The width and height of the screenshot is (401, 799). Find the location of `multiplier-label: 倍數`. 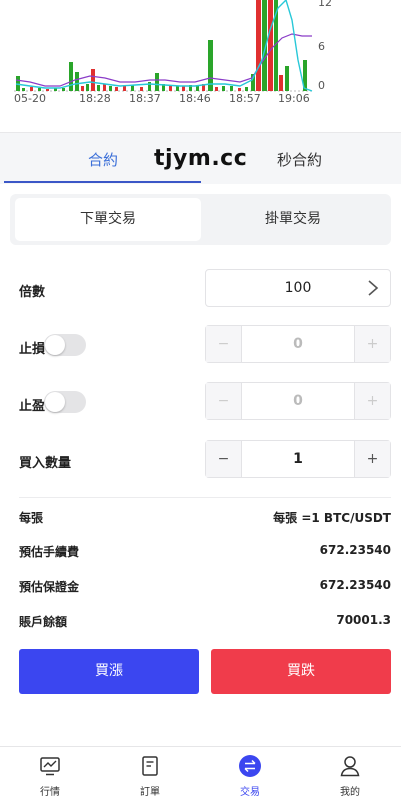

multiplier-label: 倍數 is located at coordinates (32, 292).